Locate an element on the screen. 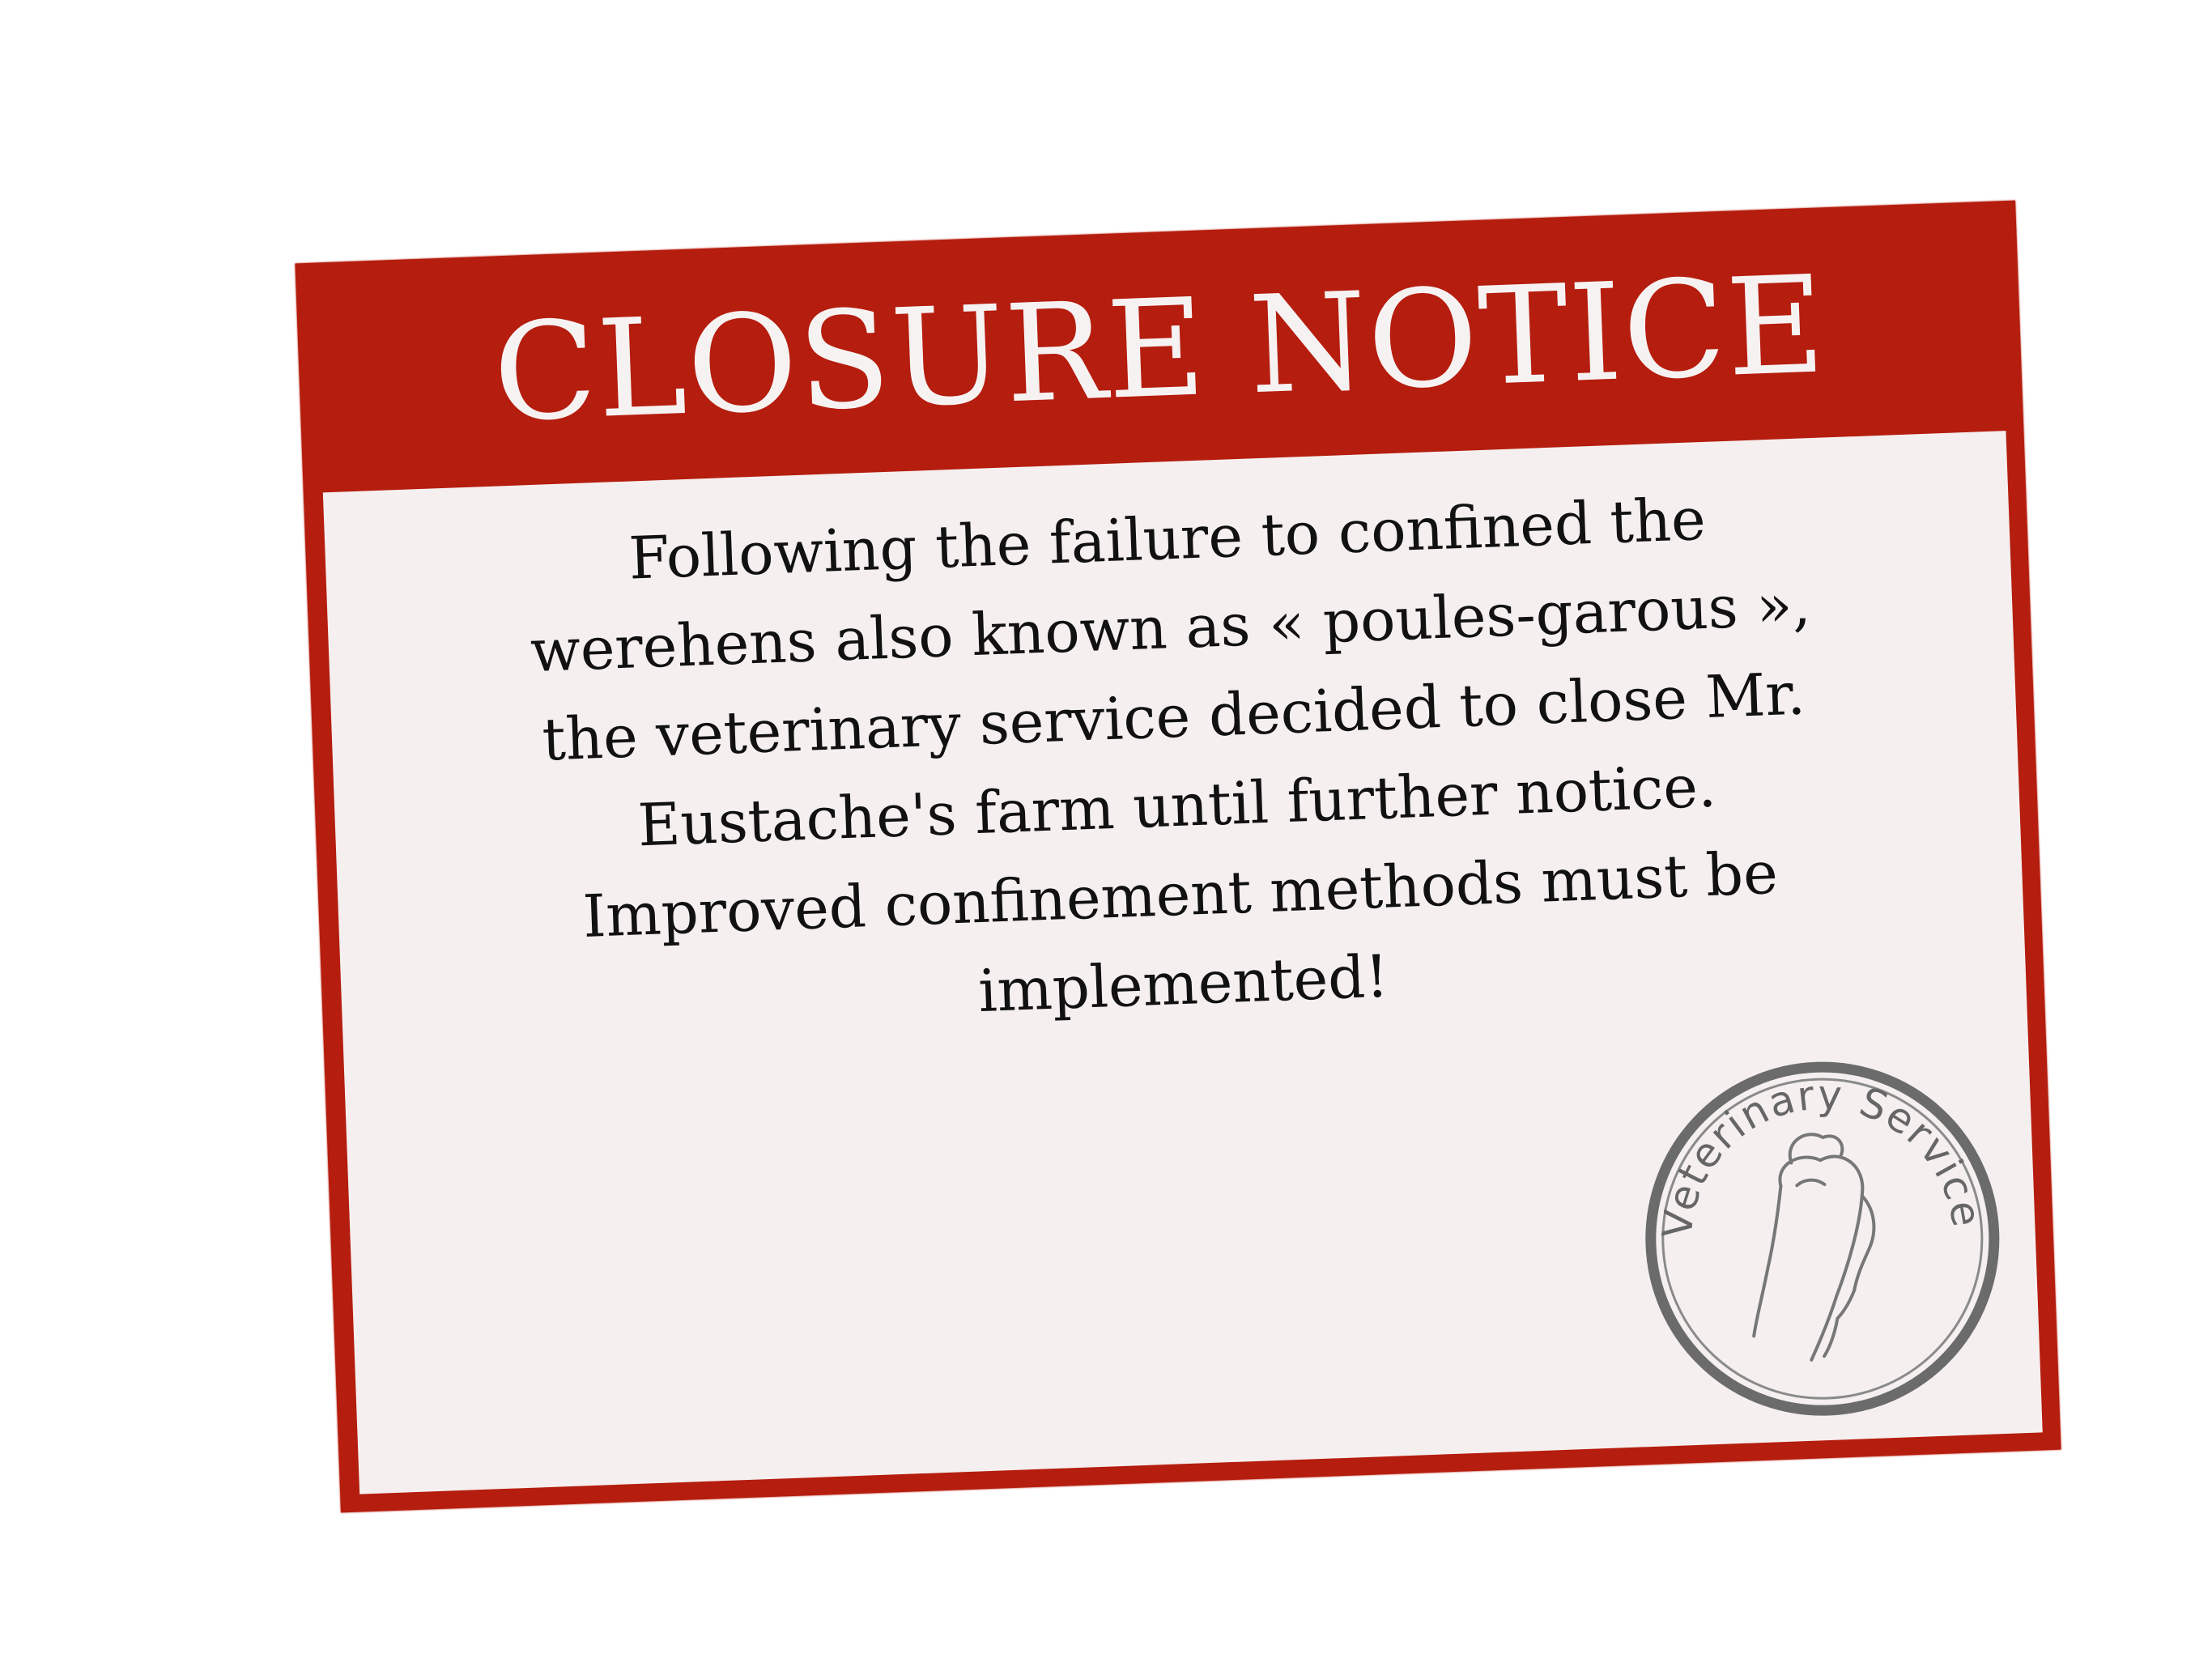  hen-outline-icon is located at coordinates (1814, 1247).